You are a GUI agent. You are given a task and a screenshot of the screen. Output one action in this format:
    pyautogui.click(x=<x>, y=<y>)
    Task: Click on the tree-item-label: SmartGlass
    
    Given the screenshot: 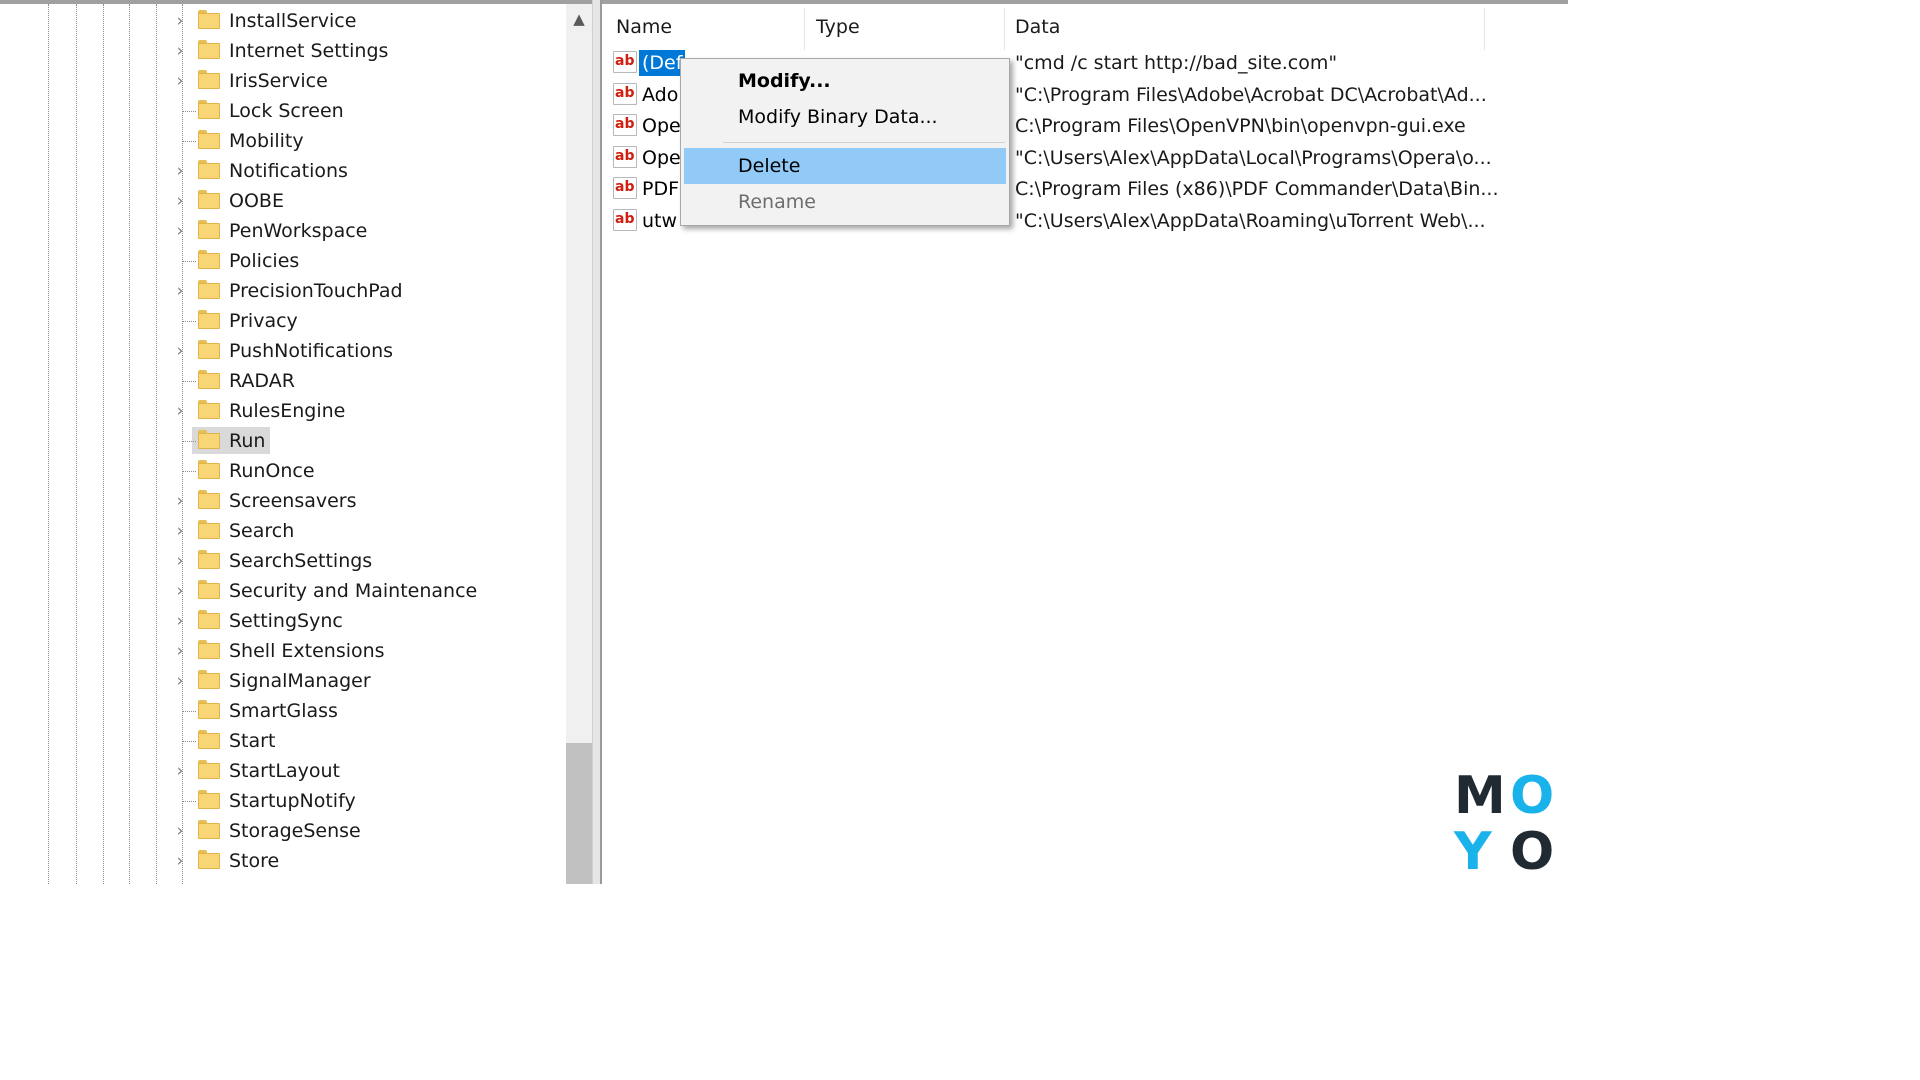 What is the action you would take?
    pyautogui.click(x=283, y=711)
    